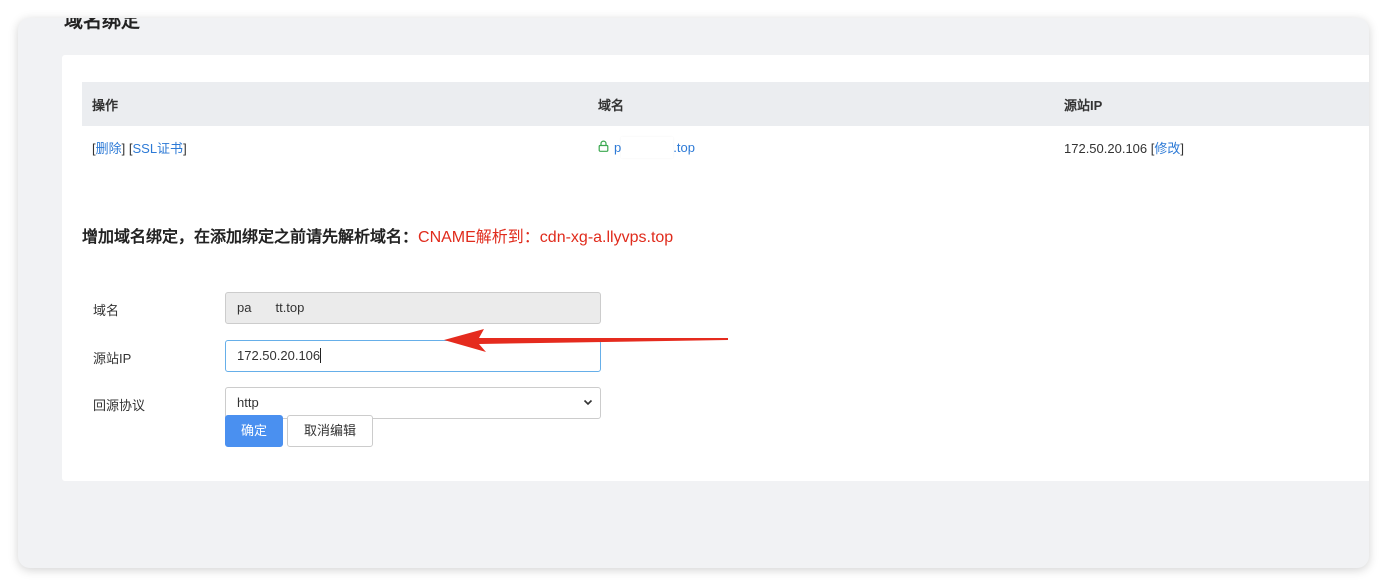  Describe the element at coordinates (330, 431) in the screenshot. I see `cancel-edit-button: 取消编辑` at that location.